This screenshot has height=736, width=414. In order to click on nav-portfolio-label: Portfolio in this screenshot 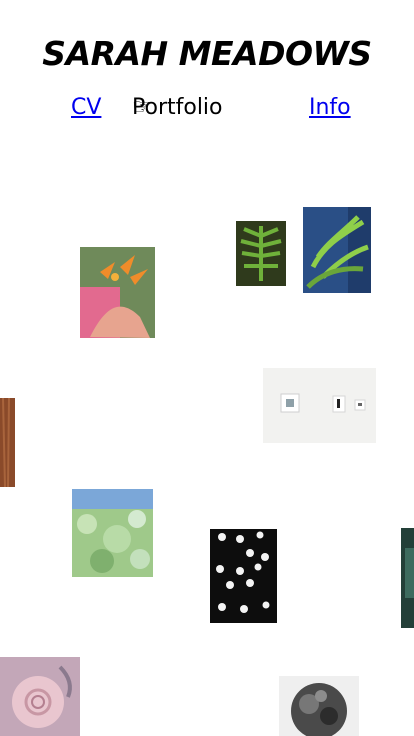, I will do `click(177, 107)`.